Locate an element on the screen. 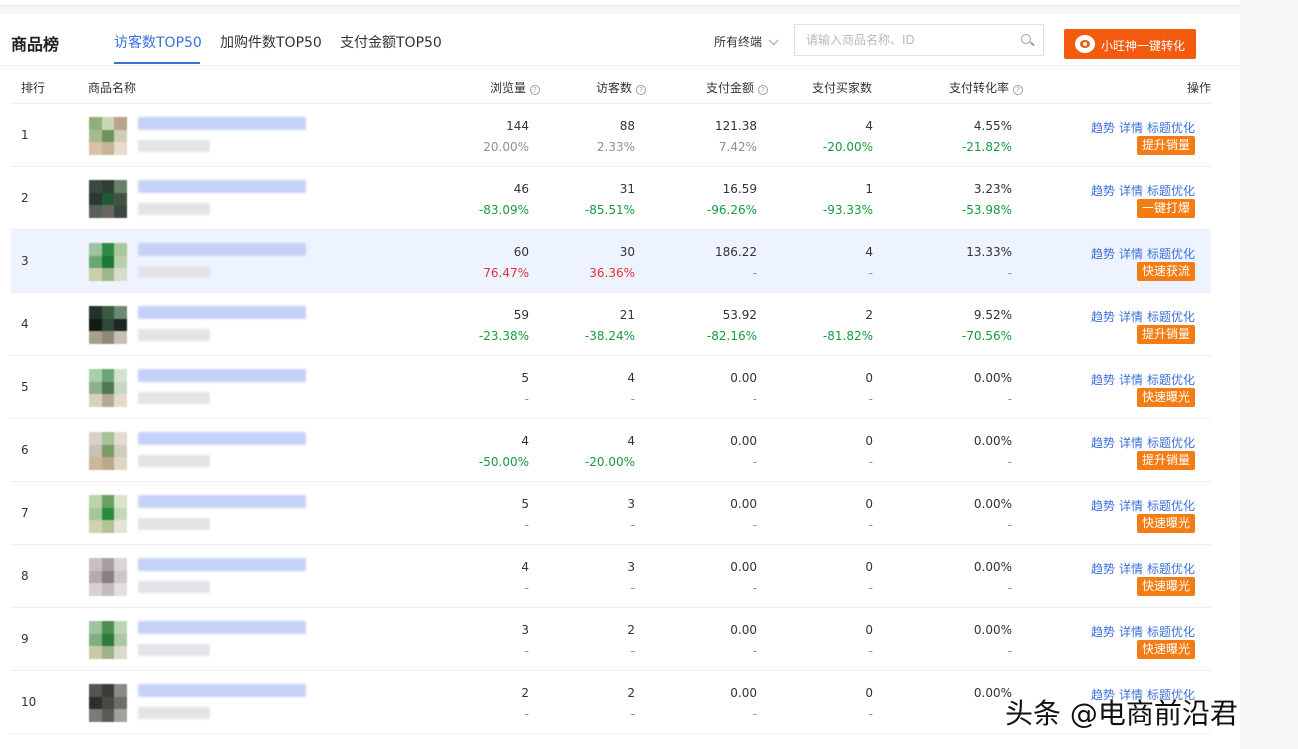 The width and height of the screenshot is (1298, 749). rank-cell: 5 is located at coordinates (25, 387).